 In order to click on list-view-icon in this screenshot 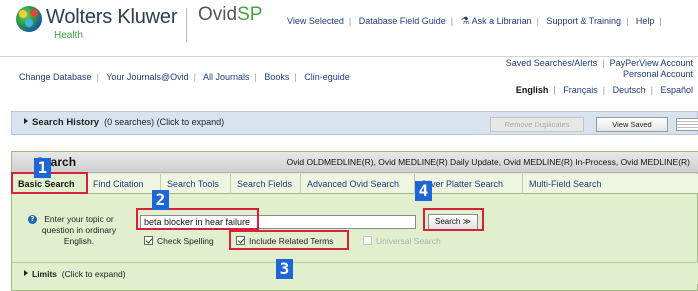, I will do `click(687, 124)`.